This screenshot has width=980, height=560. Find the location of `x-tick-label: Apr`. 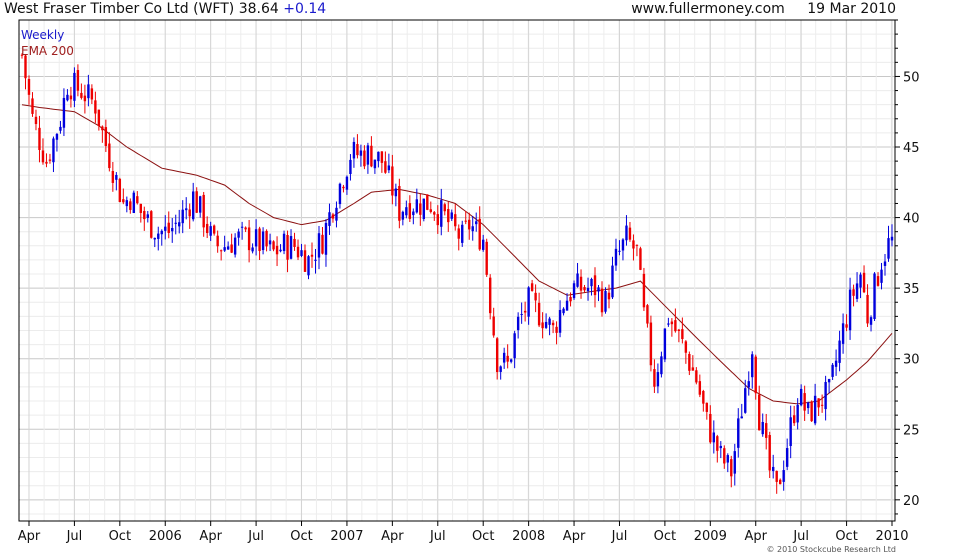

x-tick-label: Apr is located at coordinates (29, 536).